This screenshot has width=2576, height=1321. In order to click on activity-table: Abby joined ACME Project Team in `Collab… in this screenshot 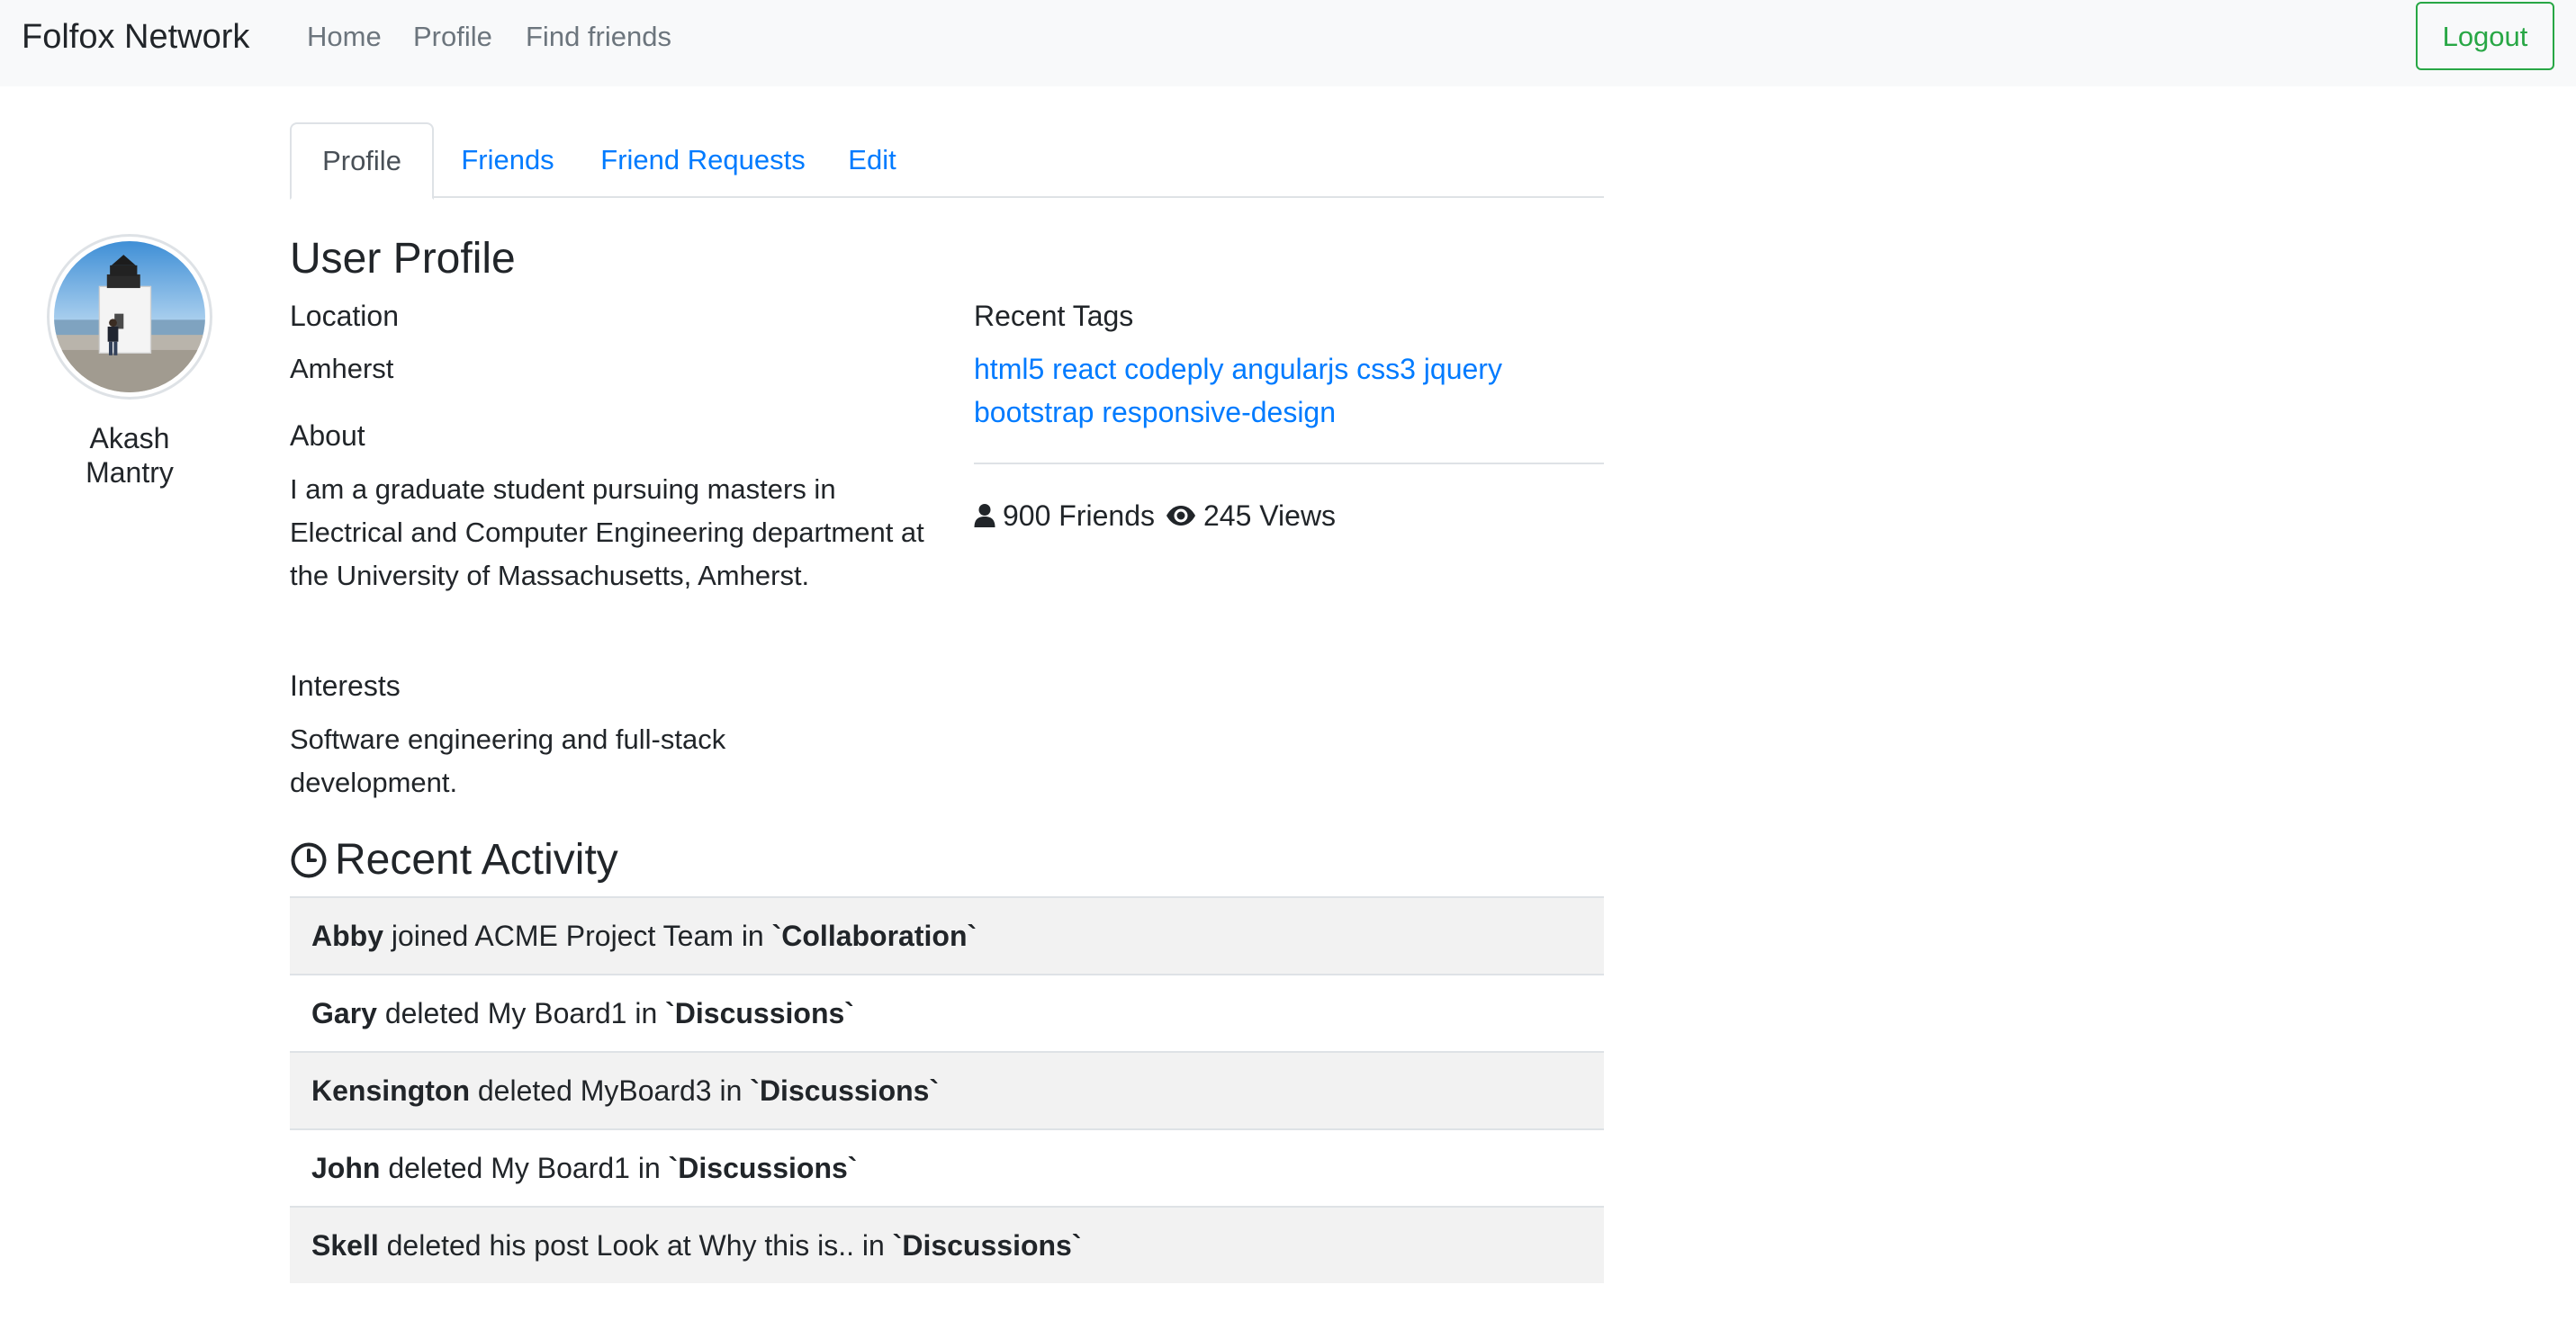, I will do `click(947, 1089)`.